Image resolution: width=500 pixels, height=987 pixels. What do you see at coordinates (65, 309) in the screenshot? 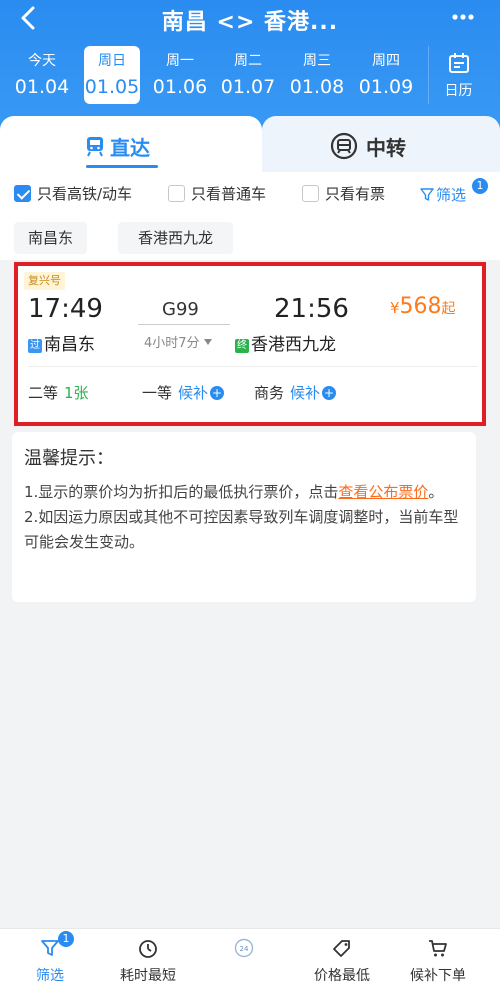
I see `depart-time: 17:49` at bounding box center [65, 309].